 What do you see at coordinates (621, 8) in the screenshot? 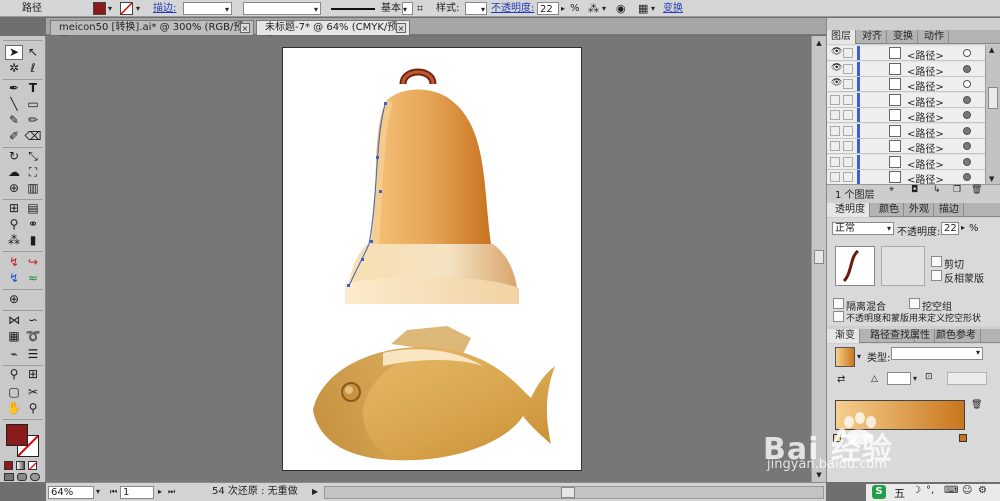
I see `globe-icon: ◉` at bounding box center [621, 8].